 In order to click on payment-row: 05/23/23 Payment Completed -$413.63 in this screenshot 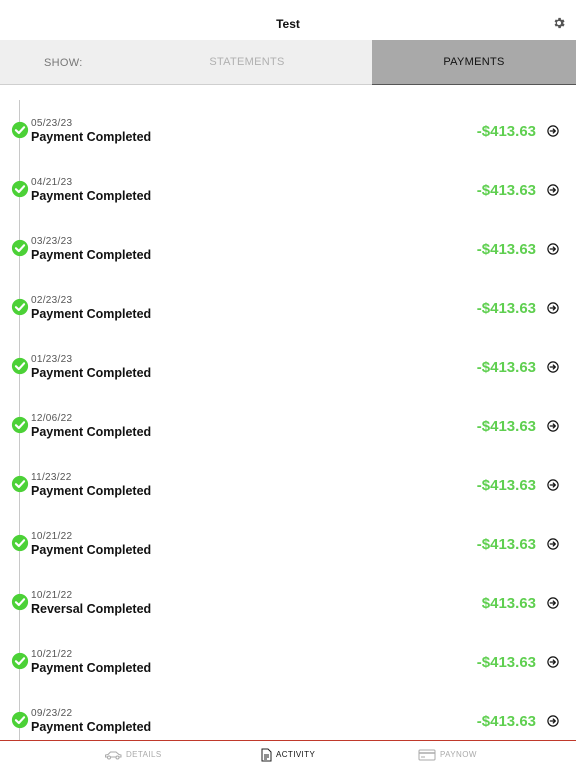, I will do `click(288, 114)`.